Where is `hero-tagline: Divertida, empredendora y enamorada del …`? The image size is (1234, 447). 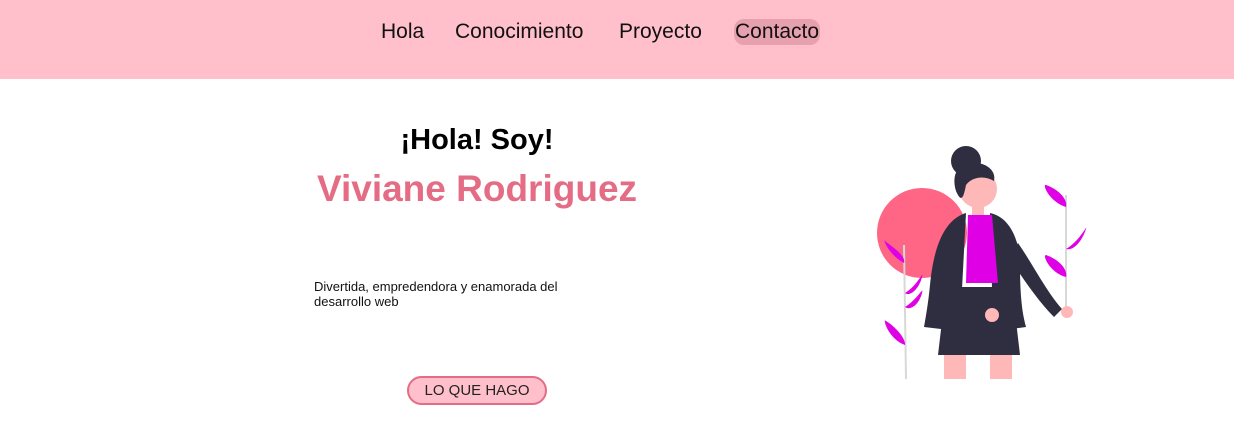
hero-tagline: Divertida, empredendora y enamorada del … is located at coordinates (436, 294).